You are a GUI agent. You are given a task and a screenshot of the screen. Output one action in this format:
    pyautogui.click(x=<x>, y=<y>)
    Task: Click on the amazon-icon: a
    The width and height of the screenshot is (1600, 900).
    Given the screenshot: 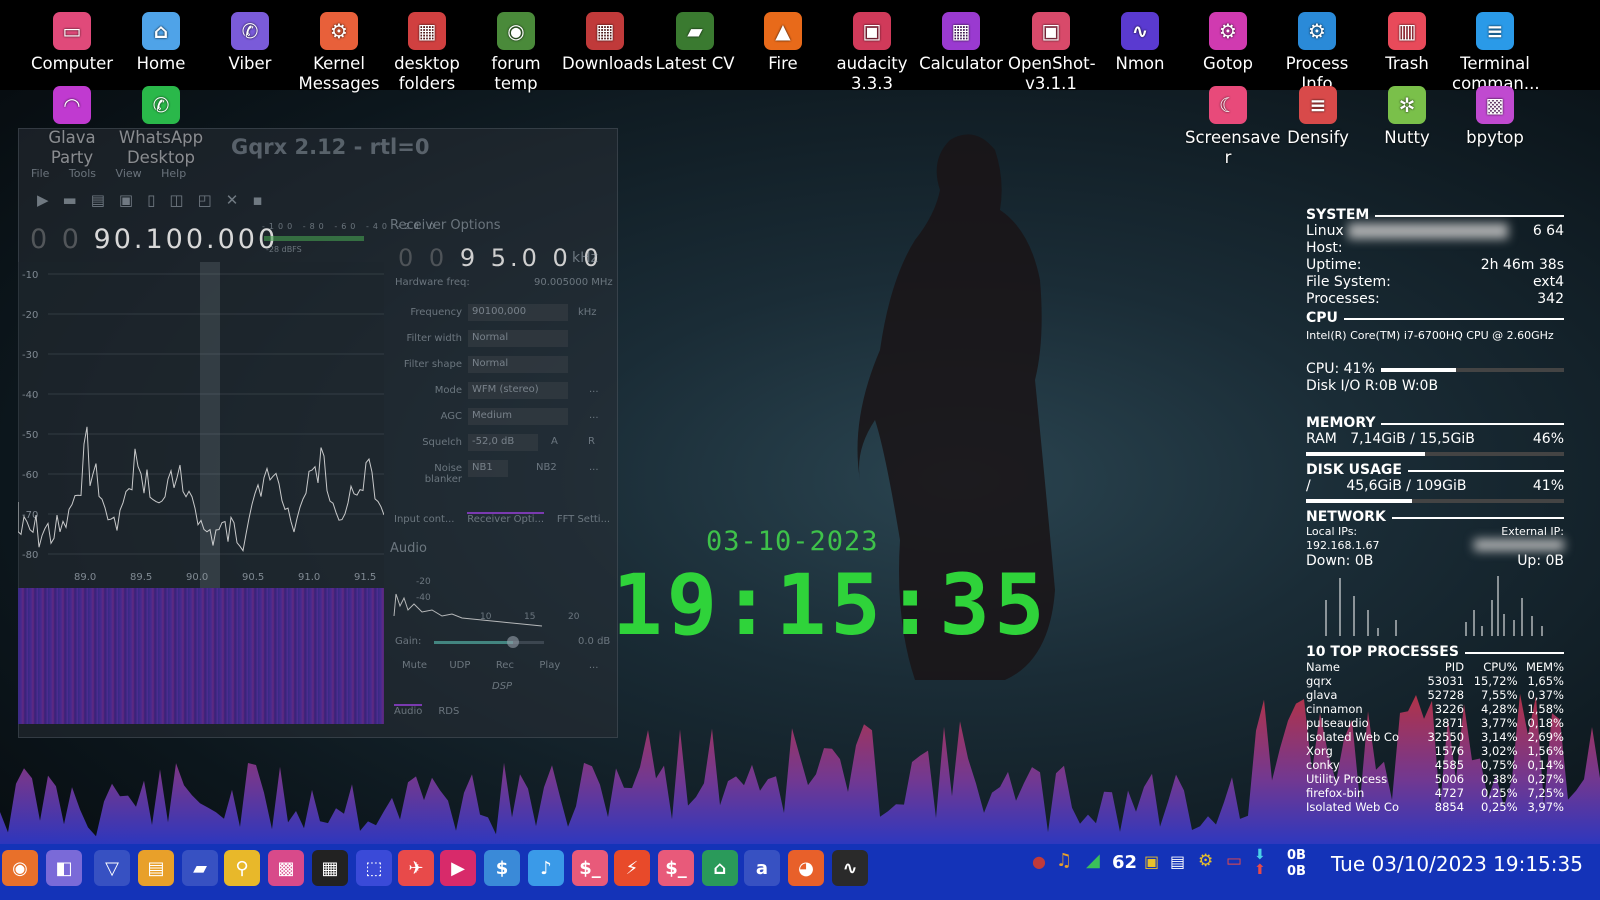 What is the action you would take?
    pyautogui.click(x=762, y=868)
    